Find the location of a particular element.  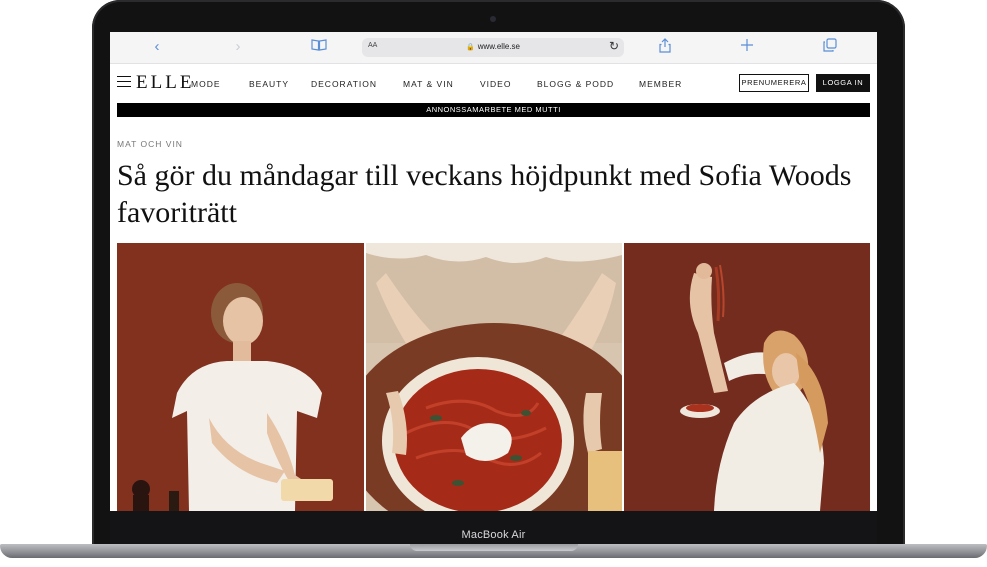

article-photo-pasta-dish is located at coordinates (494, 377).